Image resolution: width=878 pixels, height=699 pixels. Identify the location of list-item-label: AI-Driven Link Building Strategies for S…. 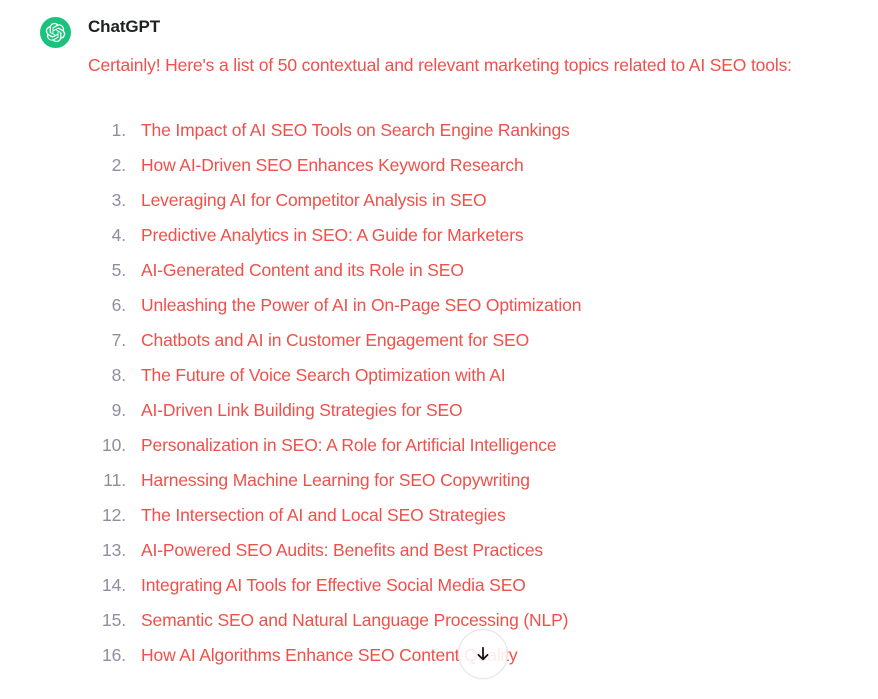
(302, 410).